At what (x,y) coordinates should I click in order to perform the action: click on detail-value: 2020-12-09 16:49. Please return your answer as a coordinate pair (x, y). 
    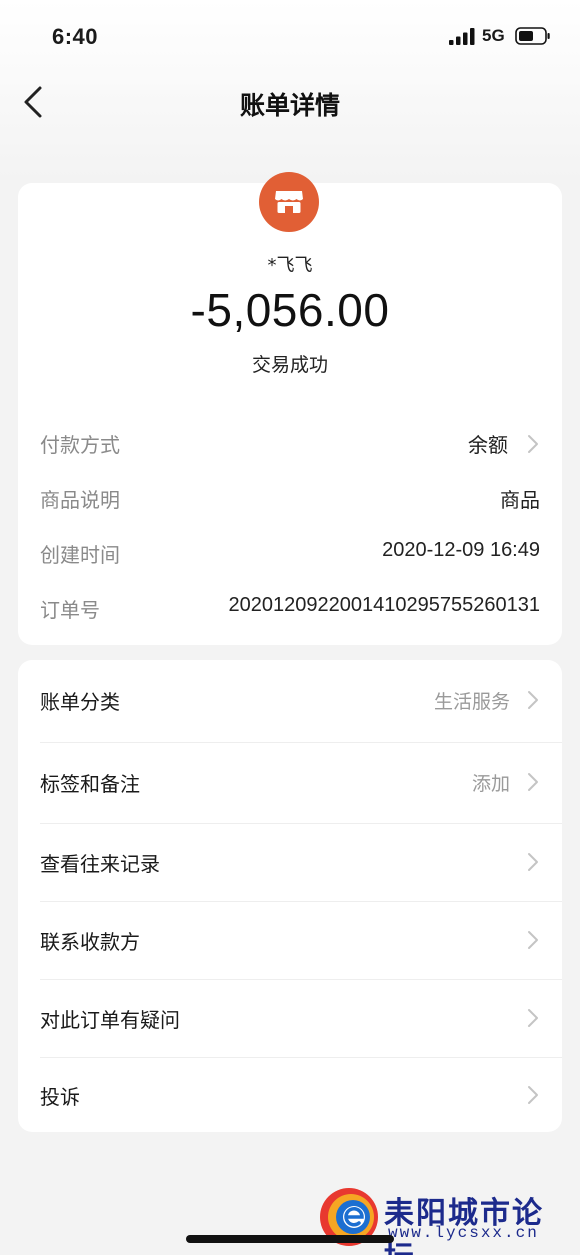
    Looking at the image, I should click on (461, 550).